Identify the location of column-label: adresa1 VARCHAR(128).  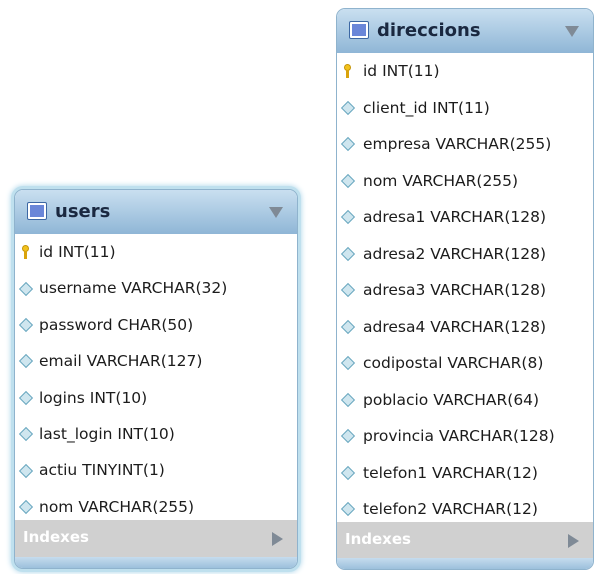
(455, 217).